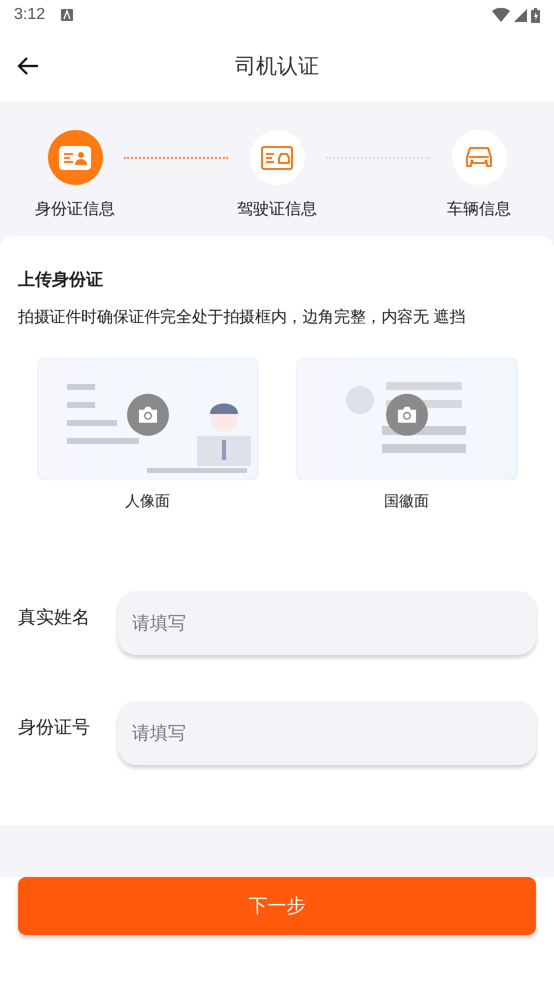 The image size is (554, 983). Describe the element at coordinates (535, 15) in the screenshot. I see `battery-icon` at that location.